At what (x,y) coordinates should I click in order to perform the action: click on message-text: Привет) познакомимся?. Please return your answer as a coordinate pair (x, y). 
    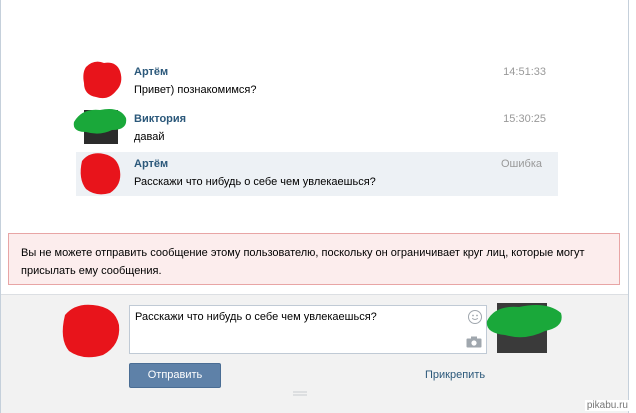
    Looking at the image, I should click on (195, 90).